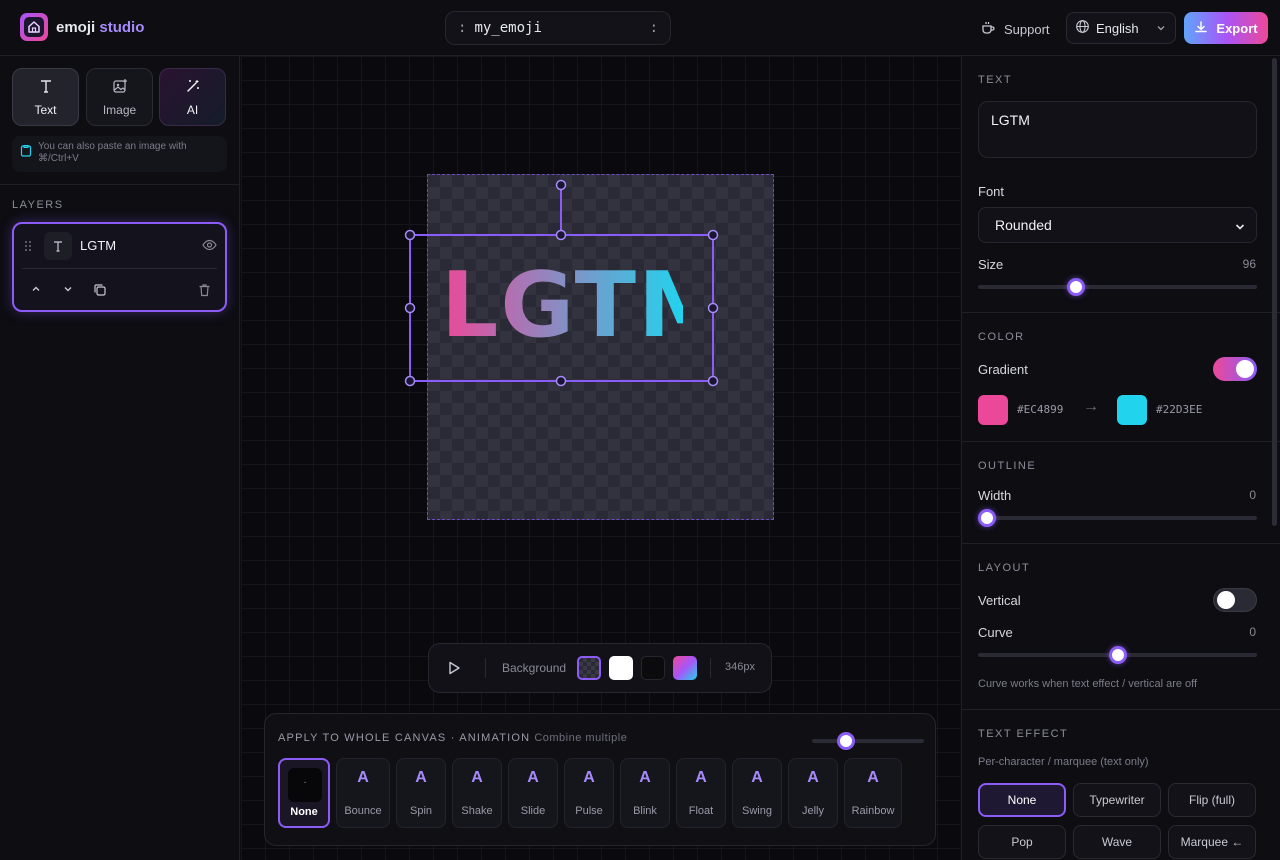  What do you see at coordinates (120, 184) in the screenshot?
I see `sidebar-divider` at bounding box center [120, 184].